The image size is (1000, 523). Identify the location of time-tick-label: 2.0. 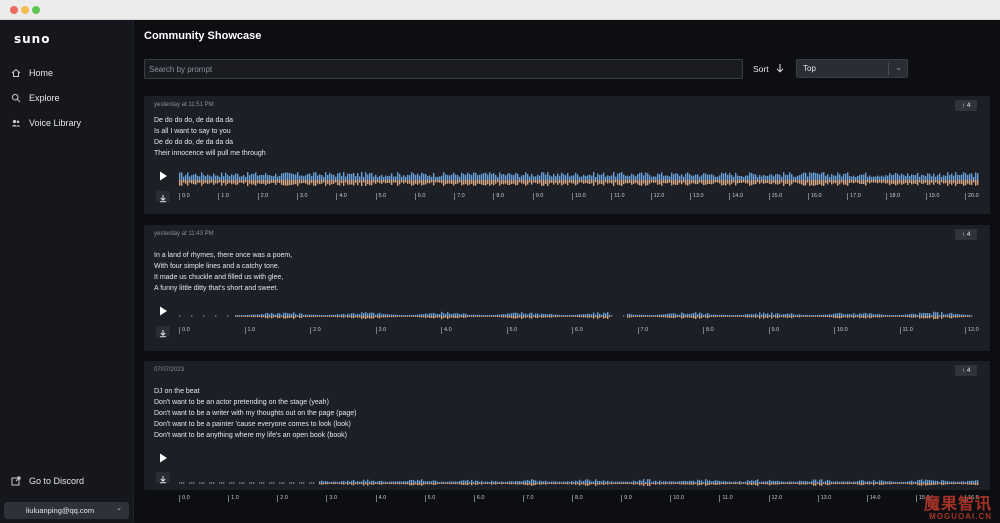
(315, 330).